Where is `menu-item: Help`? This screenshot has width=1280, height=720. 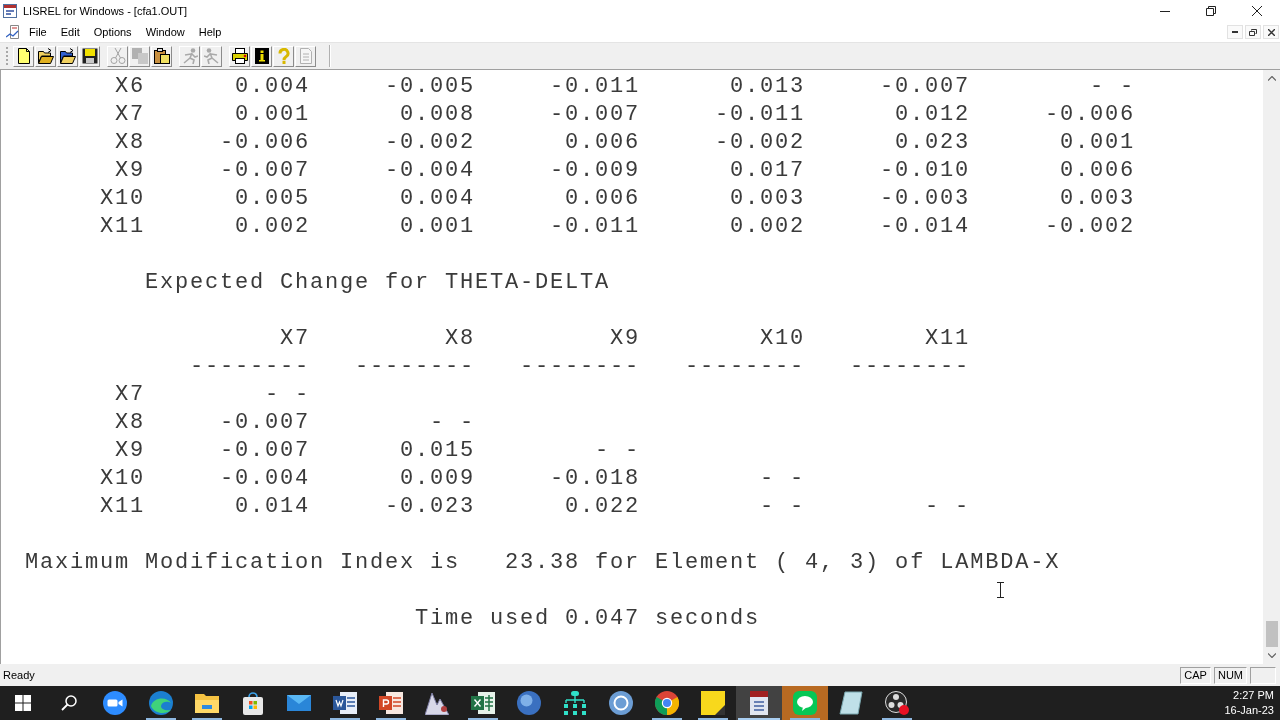
menu-item: Help is located at coordinates (210, 32).